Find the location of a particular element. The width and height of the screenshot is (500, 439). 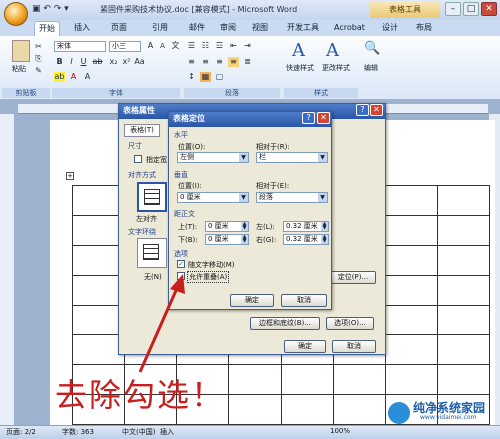

arrow-head is located at coordinates (177, 284).